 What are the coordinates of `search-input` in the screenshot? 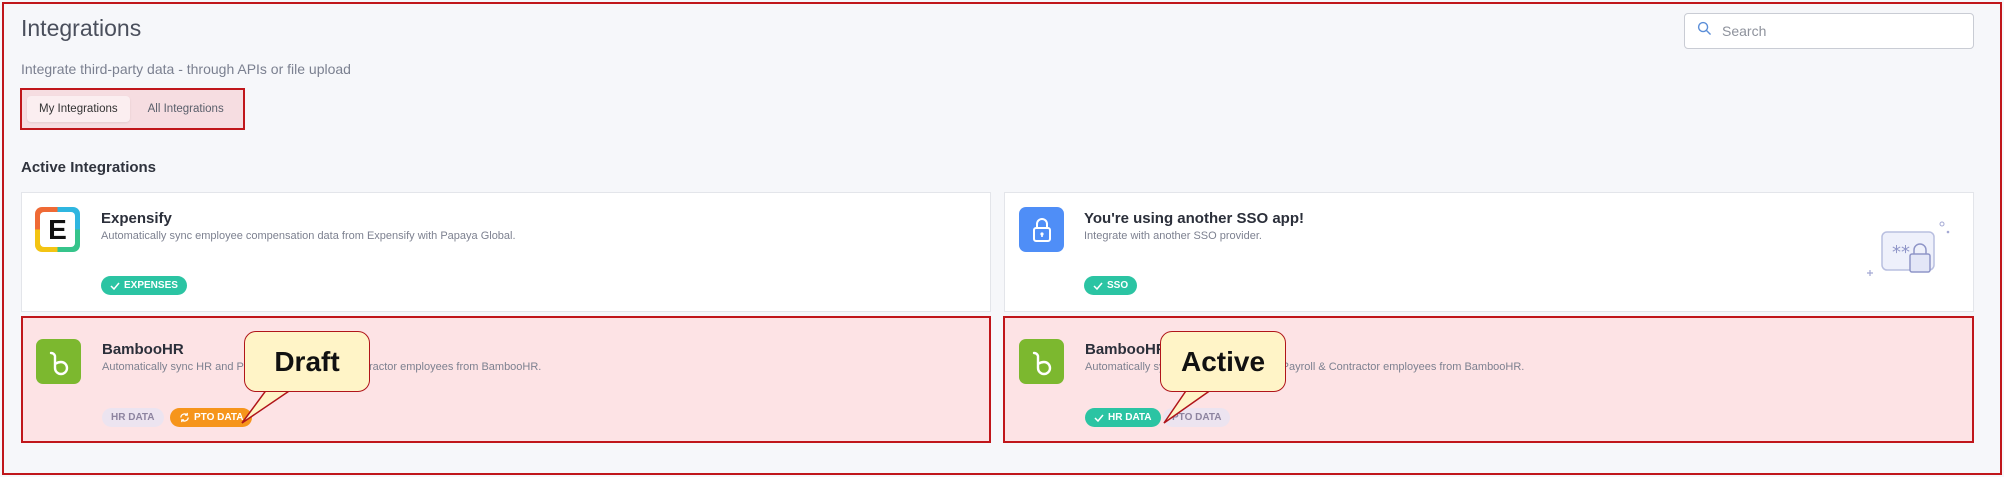 It's located at (1842, 31).